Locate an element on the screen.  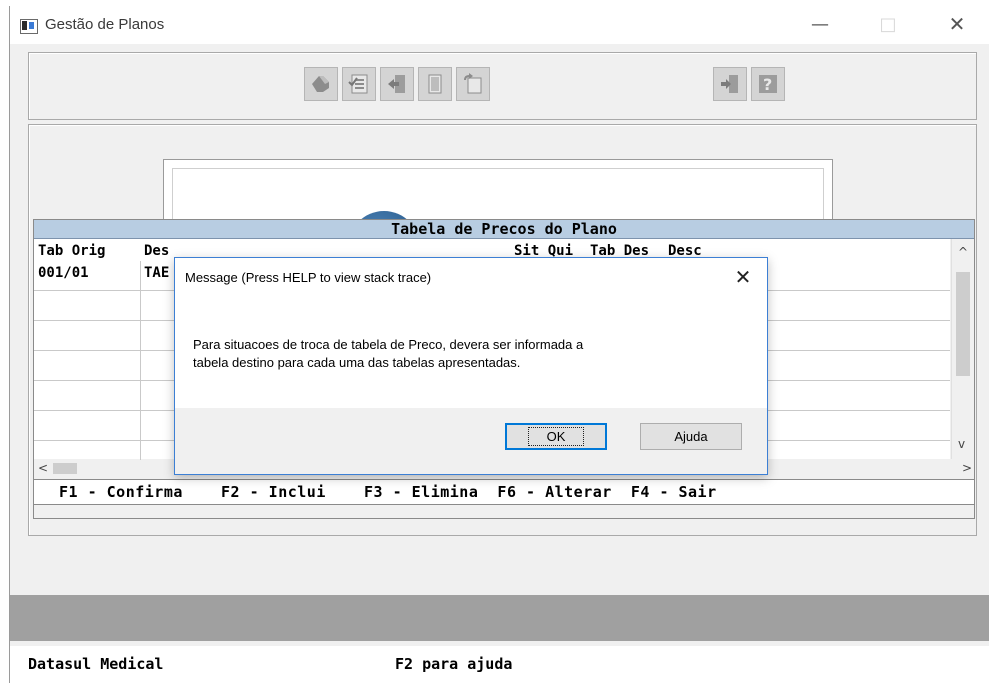
vertical-scrollbar: ^ v is located at coordinates (962, 349).